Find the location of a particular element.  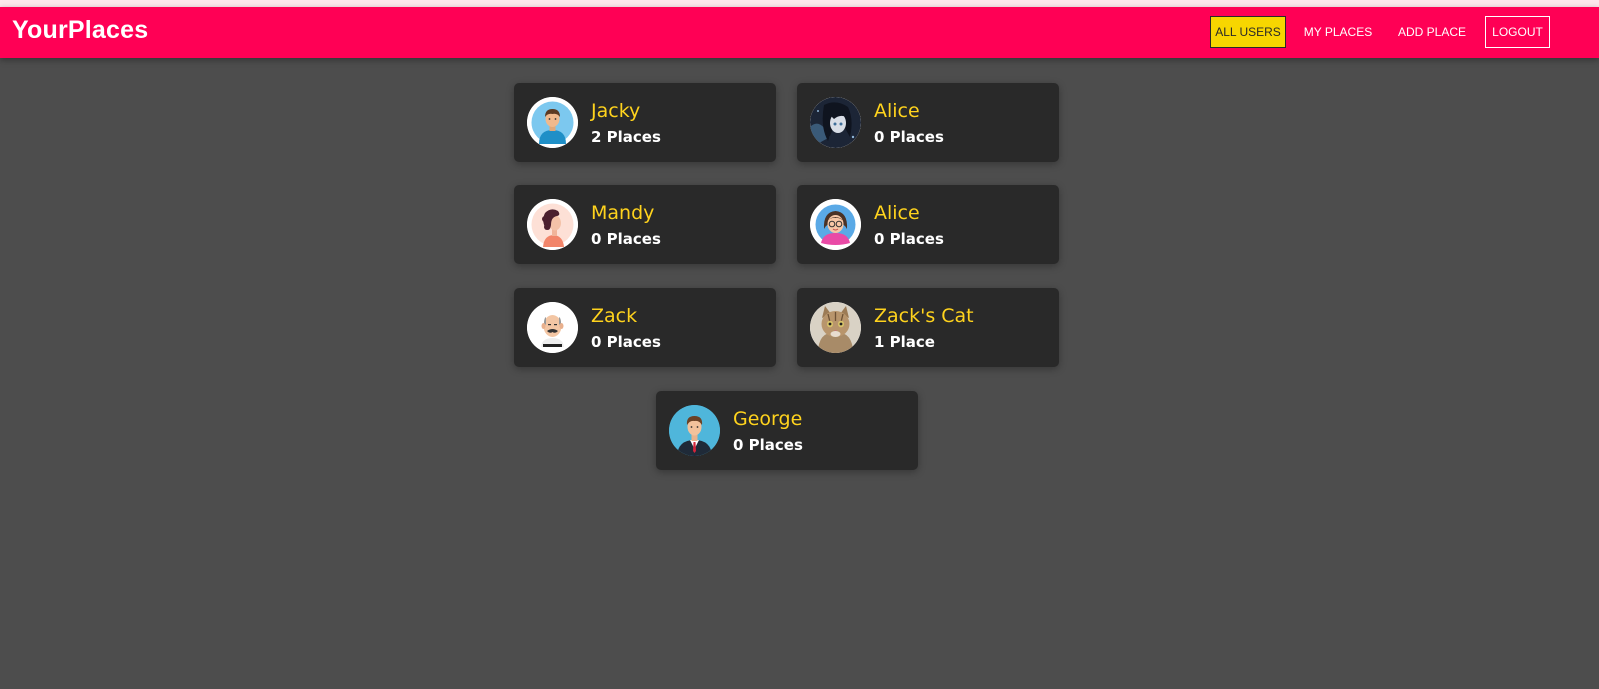

browser-top-strip is located at coordinates (799, 3).